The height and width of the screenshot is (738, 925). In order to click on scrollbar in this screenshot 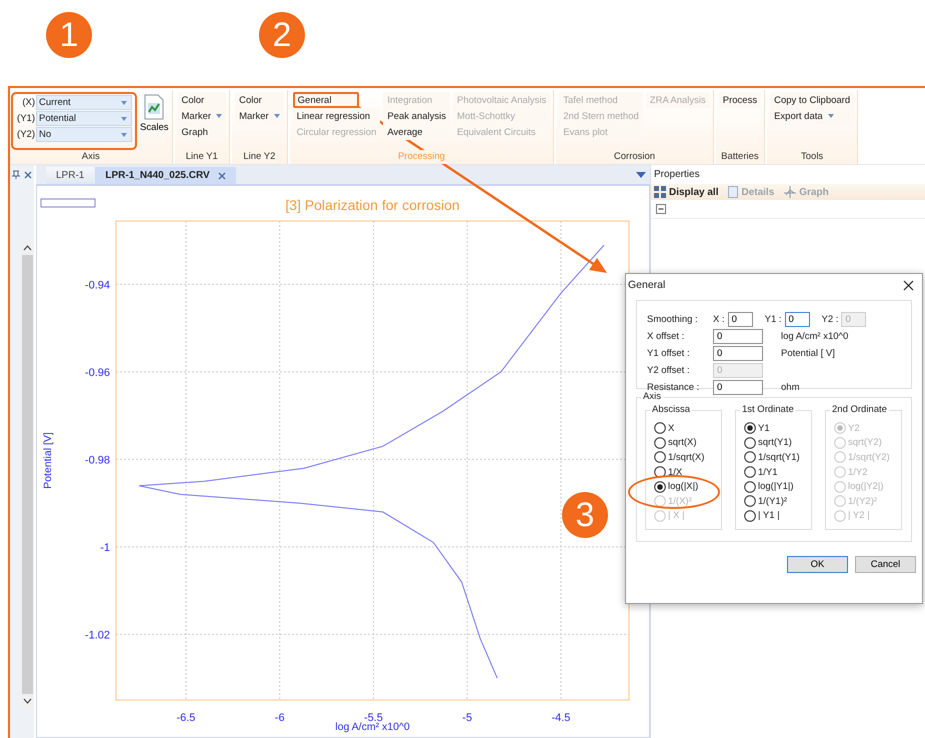, I will do `click(27, 474)`.